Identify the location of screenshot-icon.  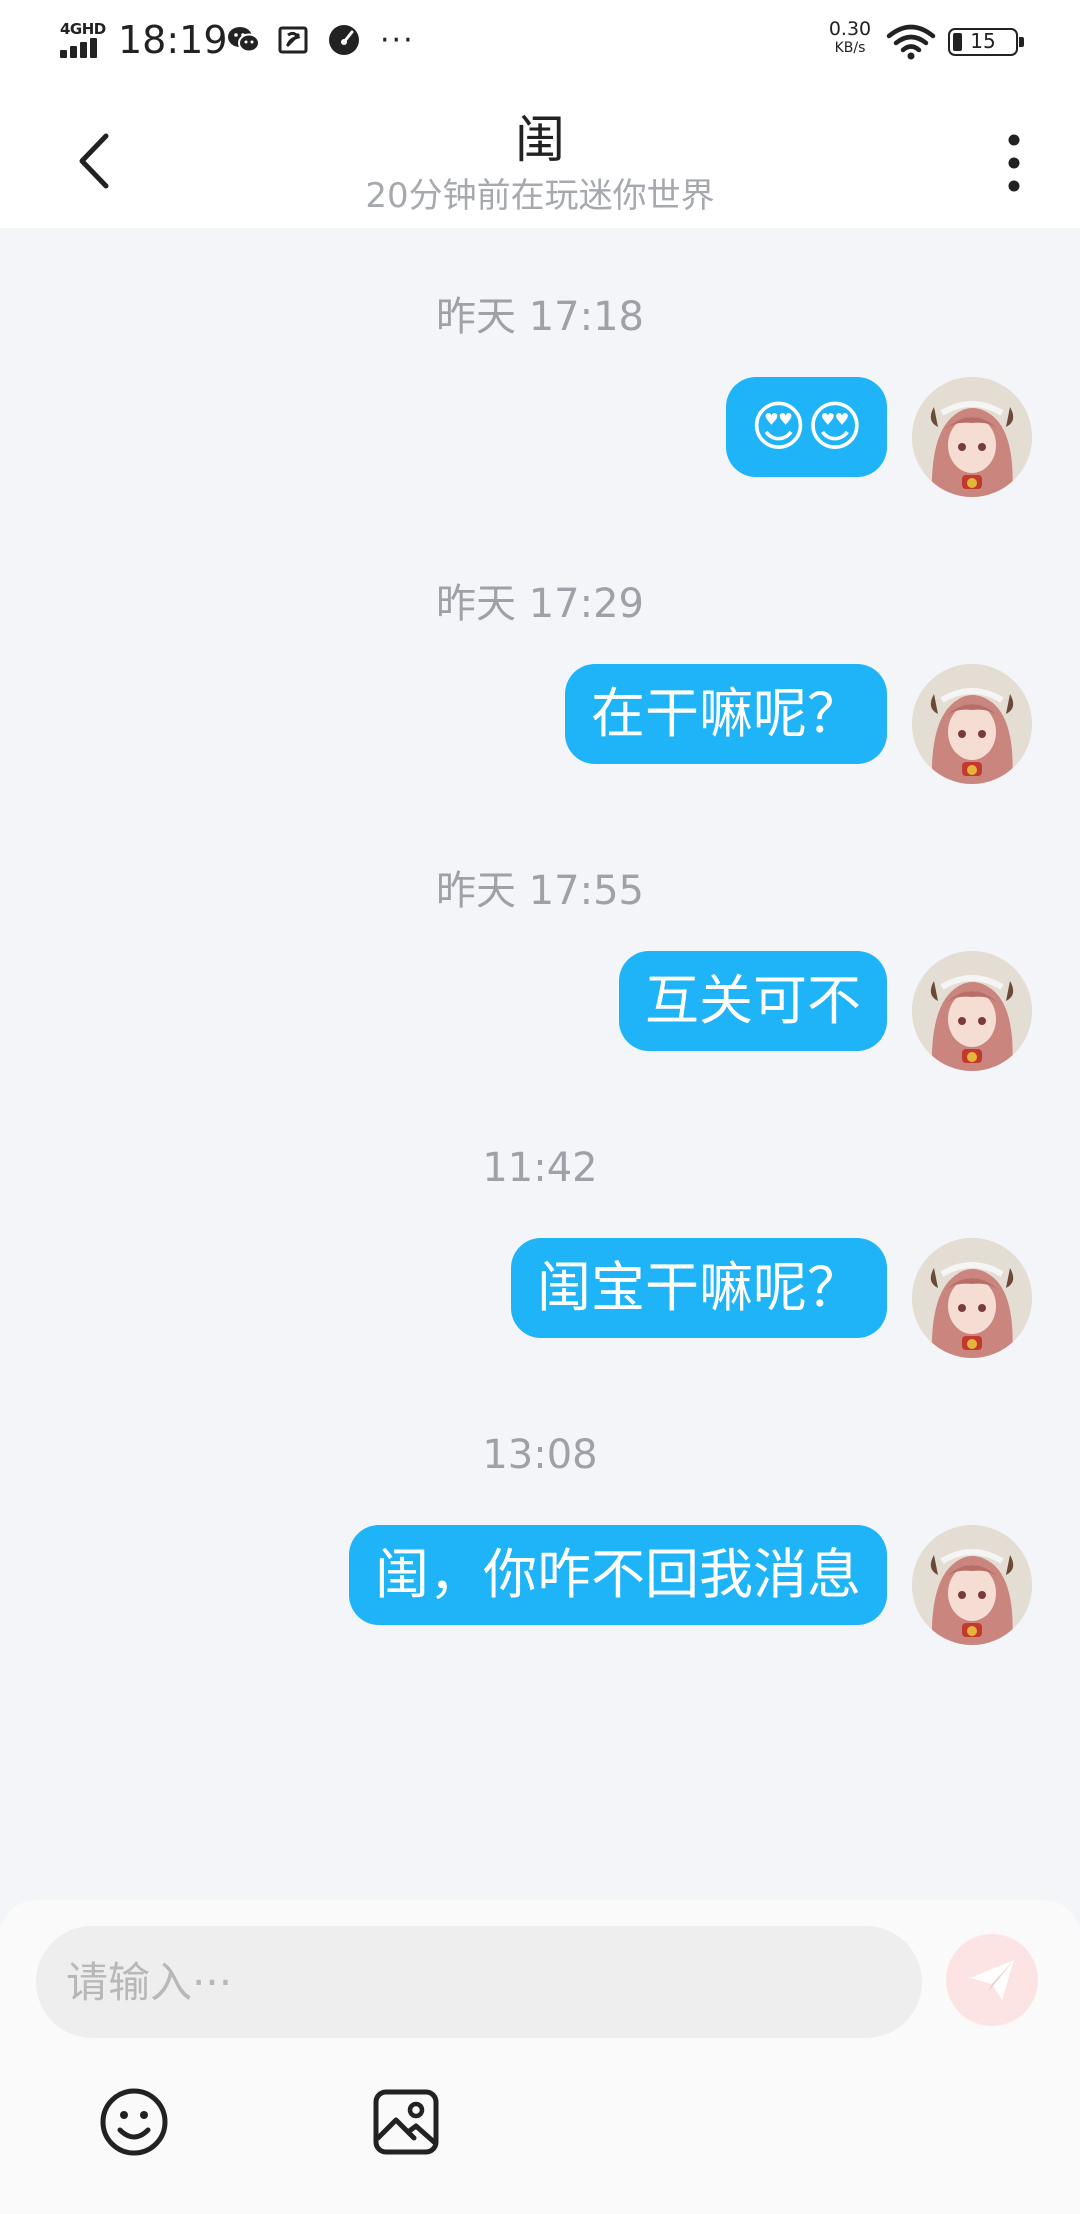
(293, 40).